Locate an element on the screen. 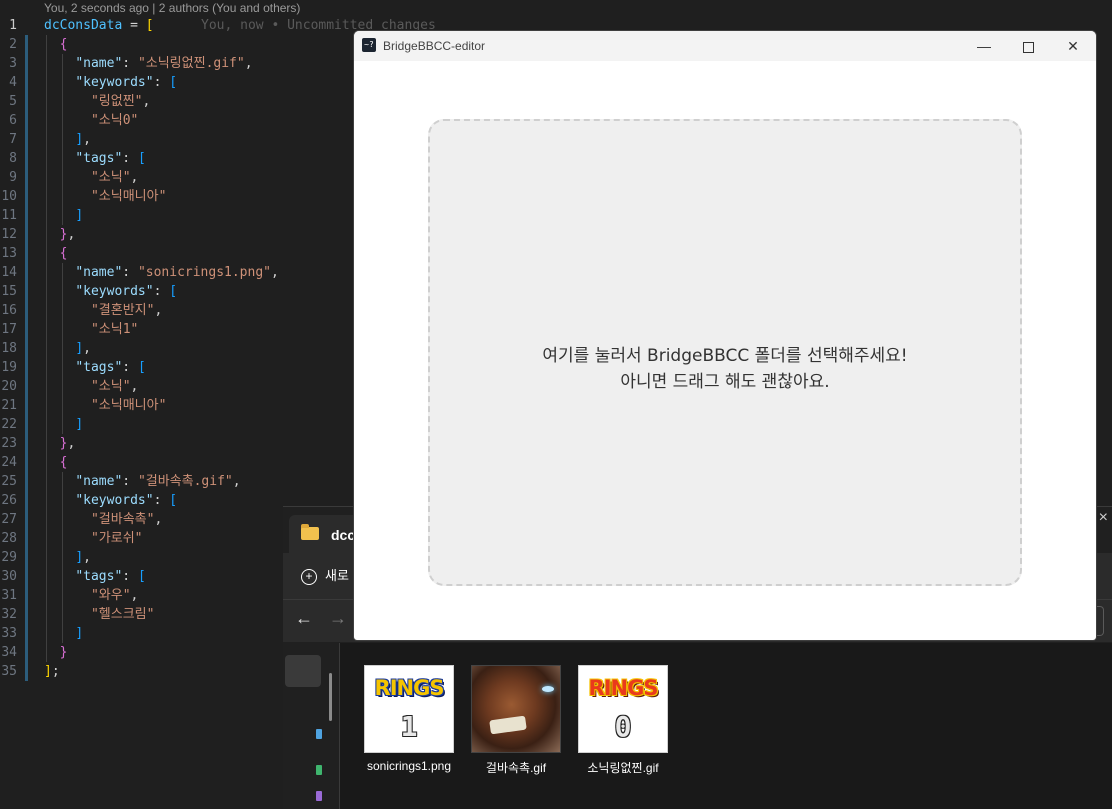  code-line: dcConsData = [ is located at coordinates (99, 25).